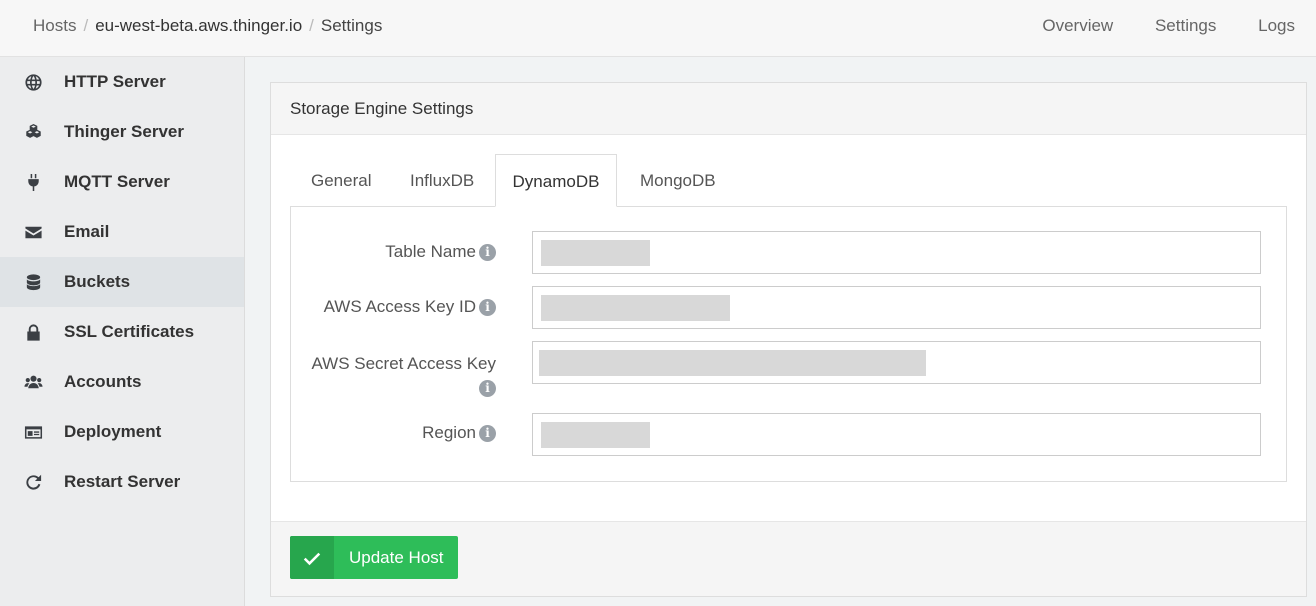 Image resolution: width=1316 pixels, height=606 pixels. What do you see at coordinates (117, 181) in the screenshot?
I see `sidebar-item-label: MQTT Server` at bounding box center [117, 181].